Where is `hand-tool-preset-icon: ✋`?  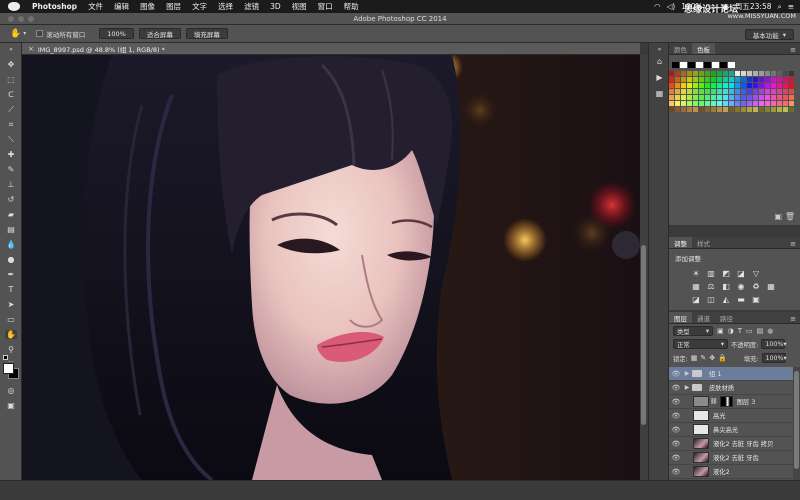
hand-tool-preset-icon: ✋ is located at coordinates (15, 34).